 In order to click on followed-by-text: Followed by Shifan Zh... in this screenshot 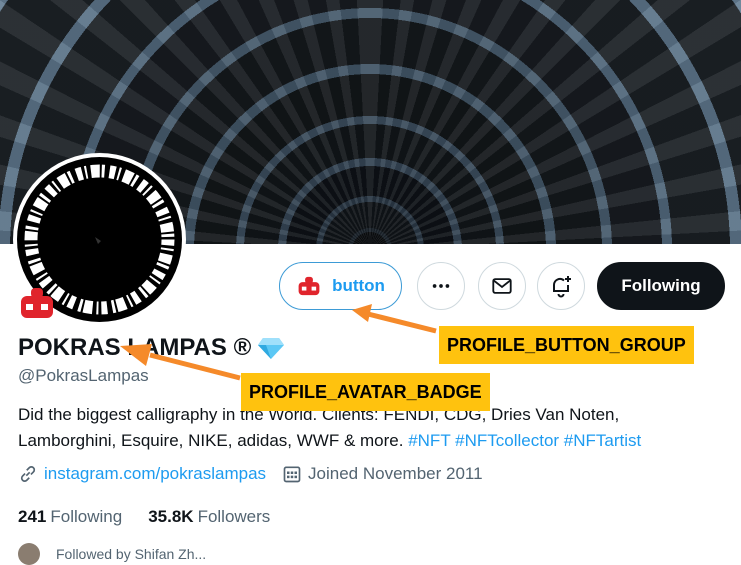, I will do `click(131, 554)`.